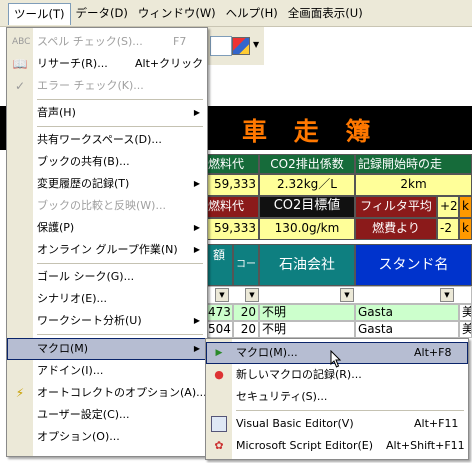 Image resolution: width=472 pixels, height=463 pixels. What do you see at coordinates (465, 229) in the screenshot?
I see `k-unit-2: k` at bounding box center [465, 229].